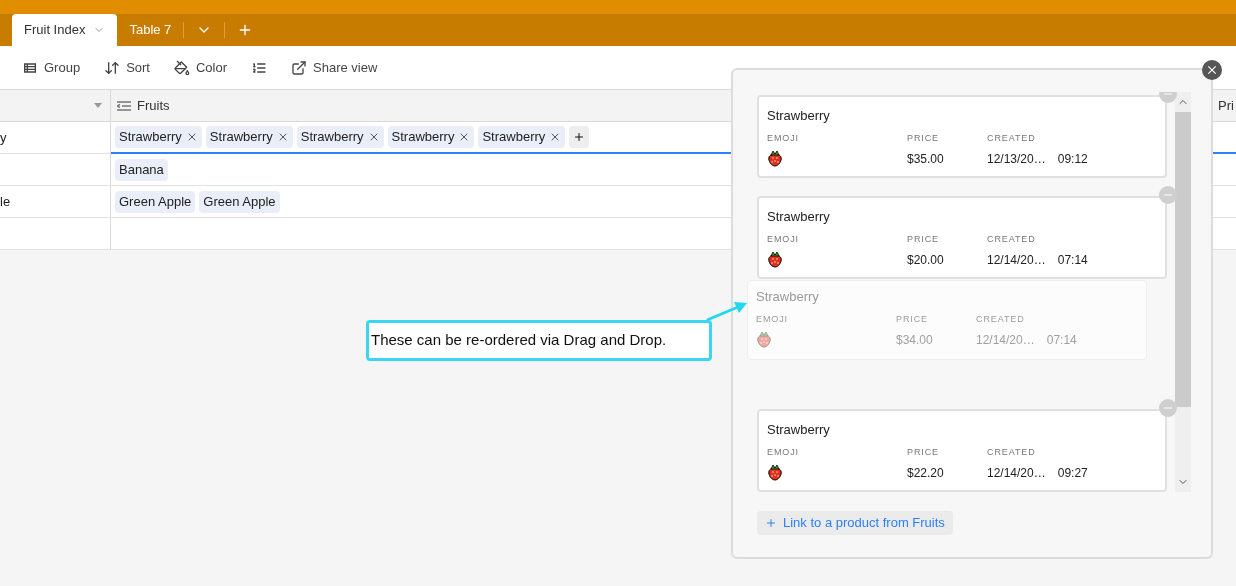  Describe the element at coordinates (153, 105) in the screenshot. I see `column-title: Fruits` at that location.